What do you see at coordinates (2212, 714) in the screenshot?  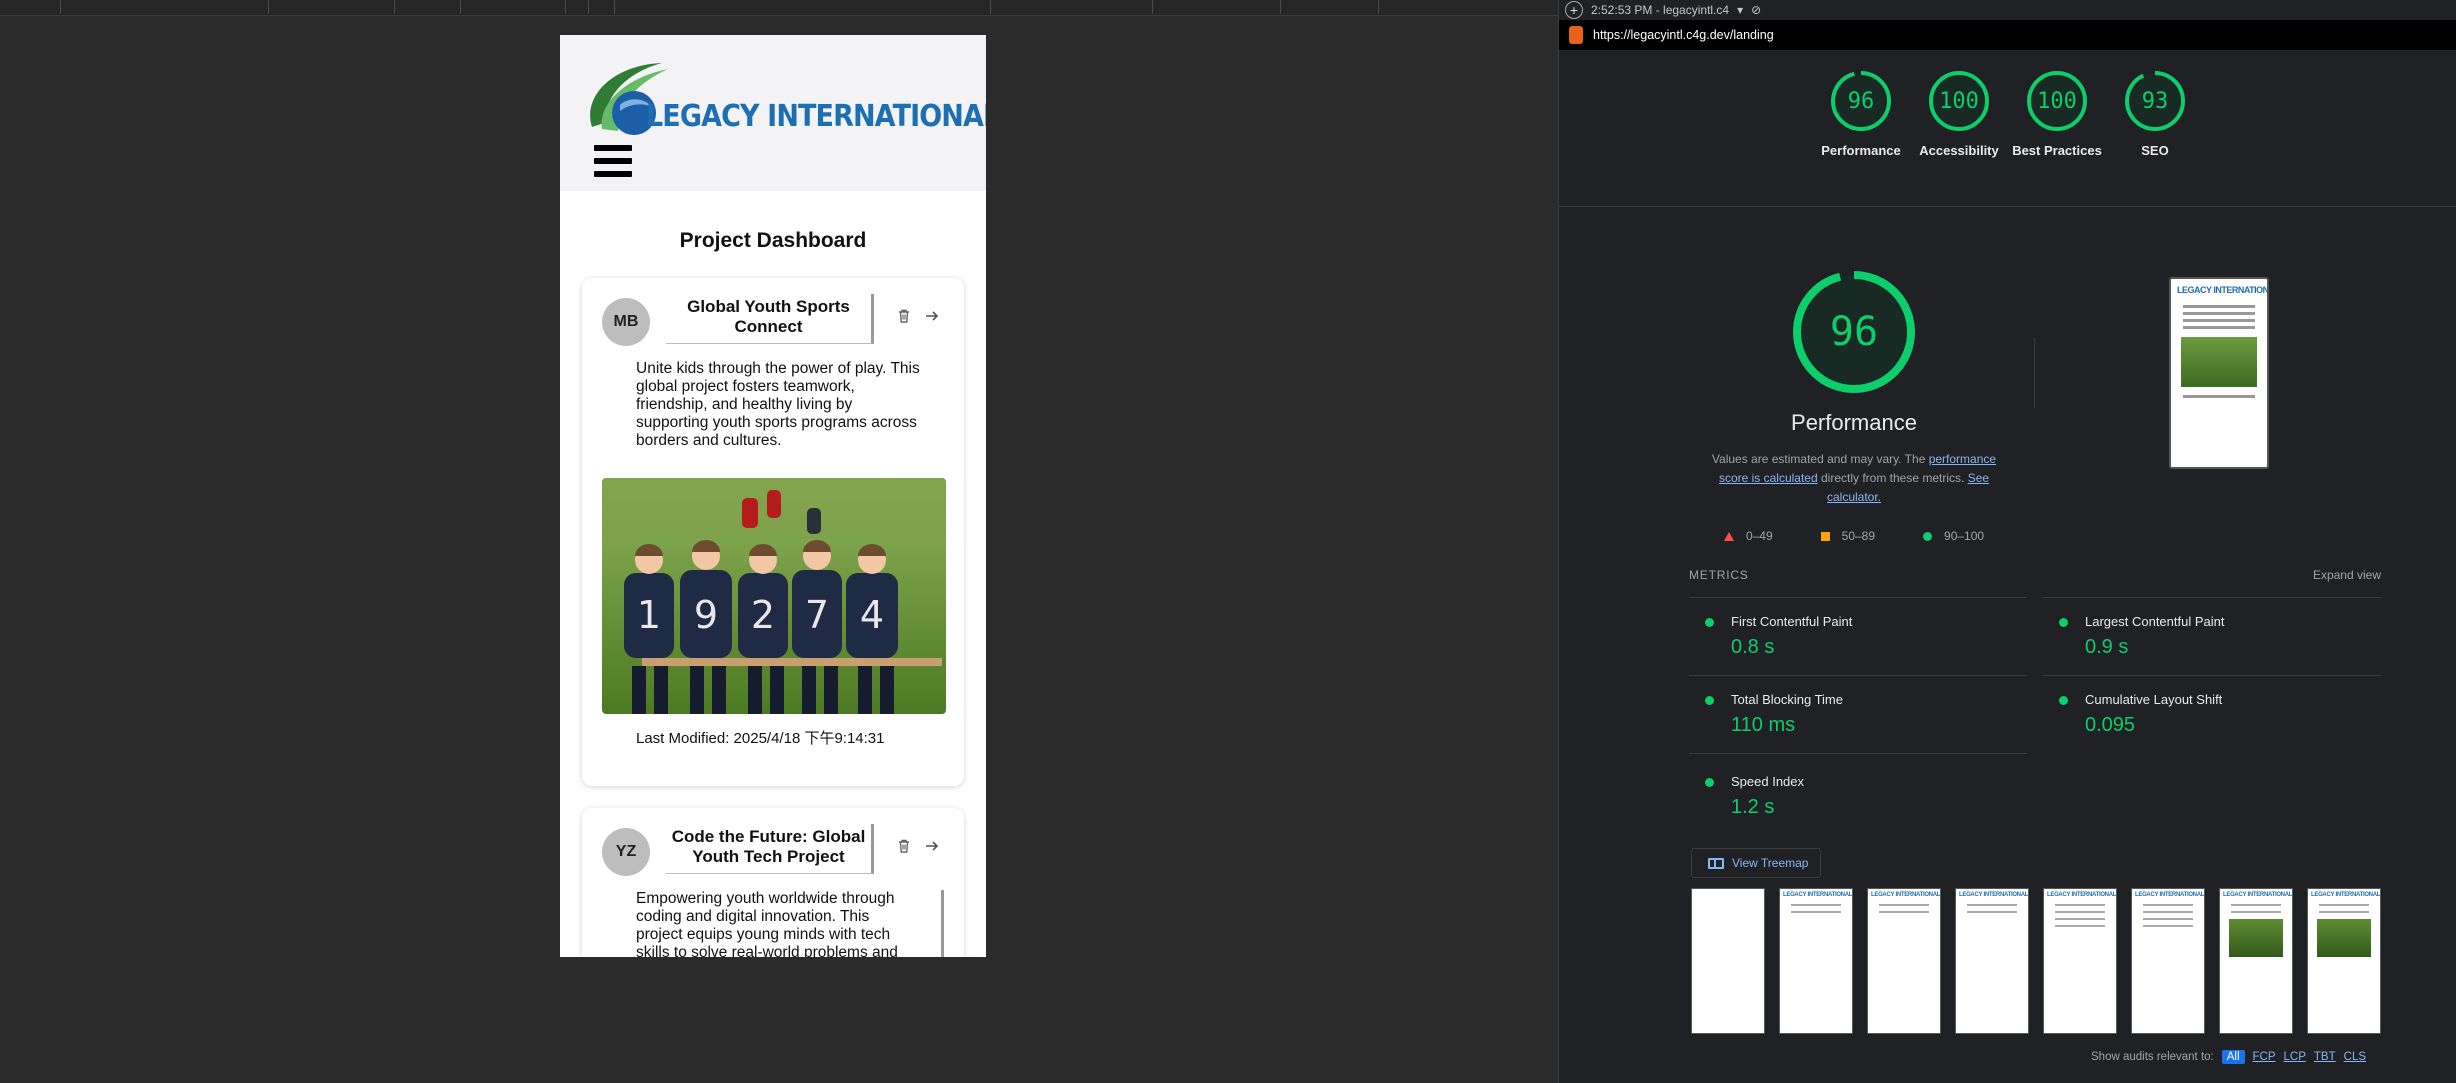 I see `metric-cls: Cumulative Layout Shift 0.095` at bounding box center [2212, 714].